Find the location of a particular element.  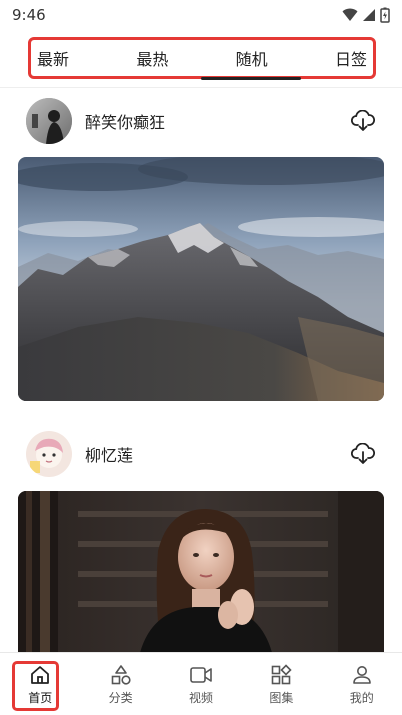

nav-video: 视频 is located at coordinates (201, 684).